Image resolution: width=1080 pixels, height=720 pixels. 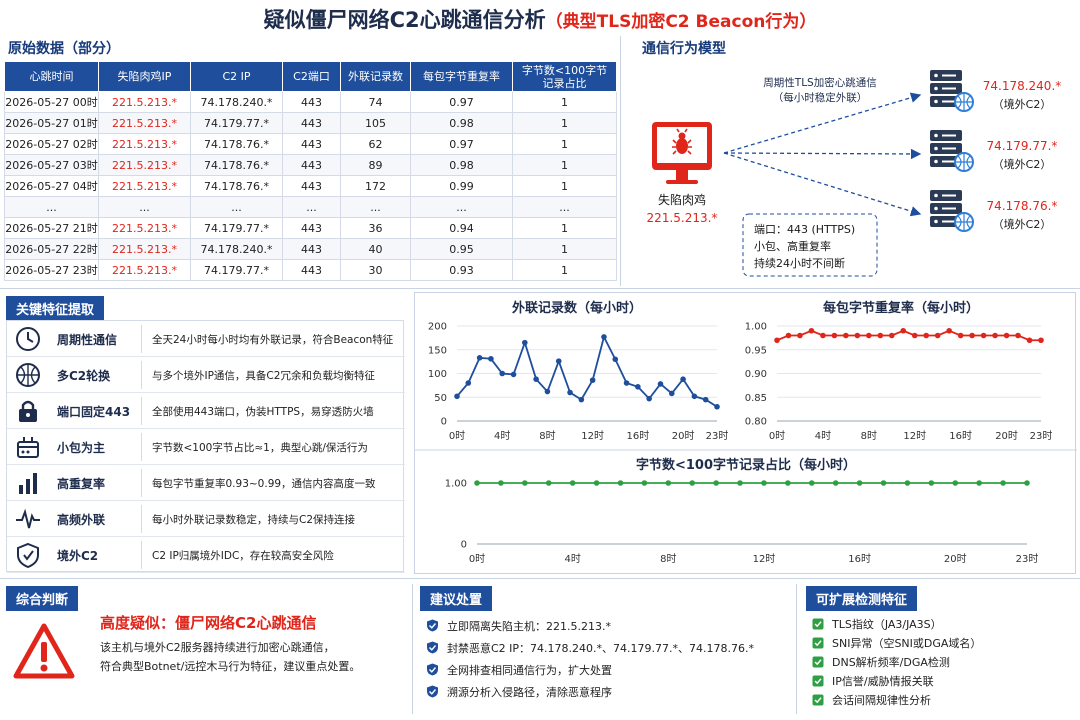 What do you see at coordinates (873, 681) in the screenshot?
I see `extension-item: IP信誉/威胁情报关联` at bounding box center [873, 681].